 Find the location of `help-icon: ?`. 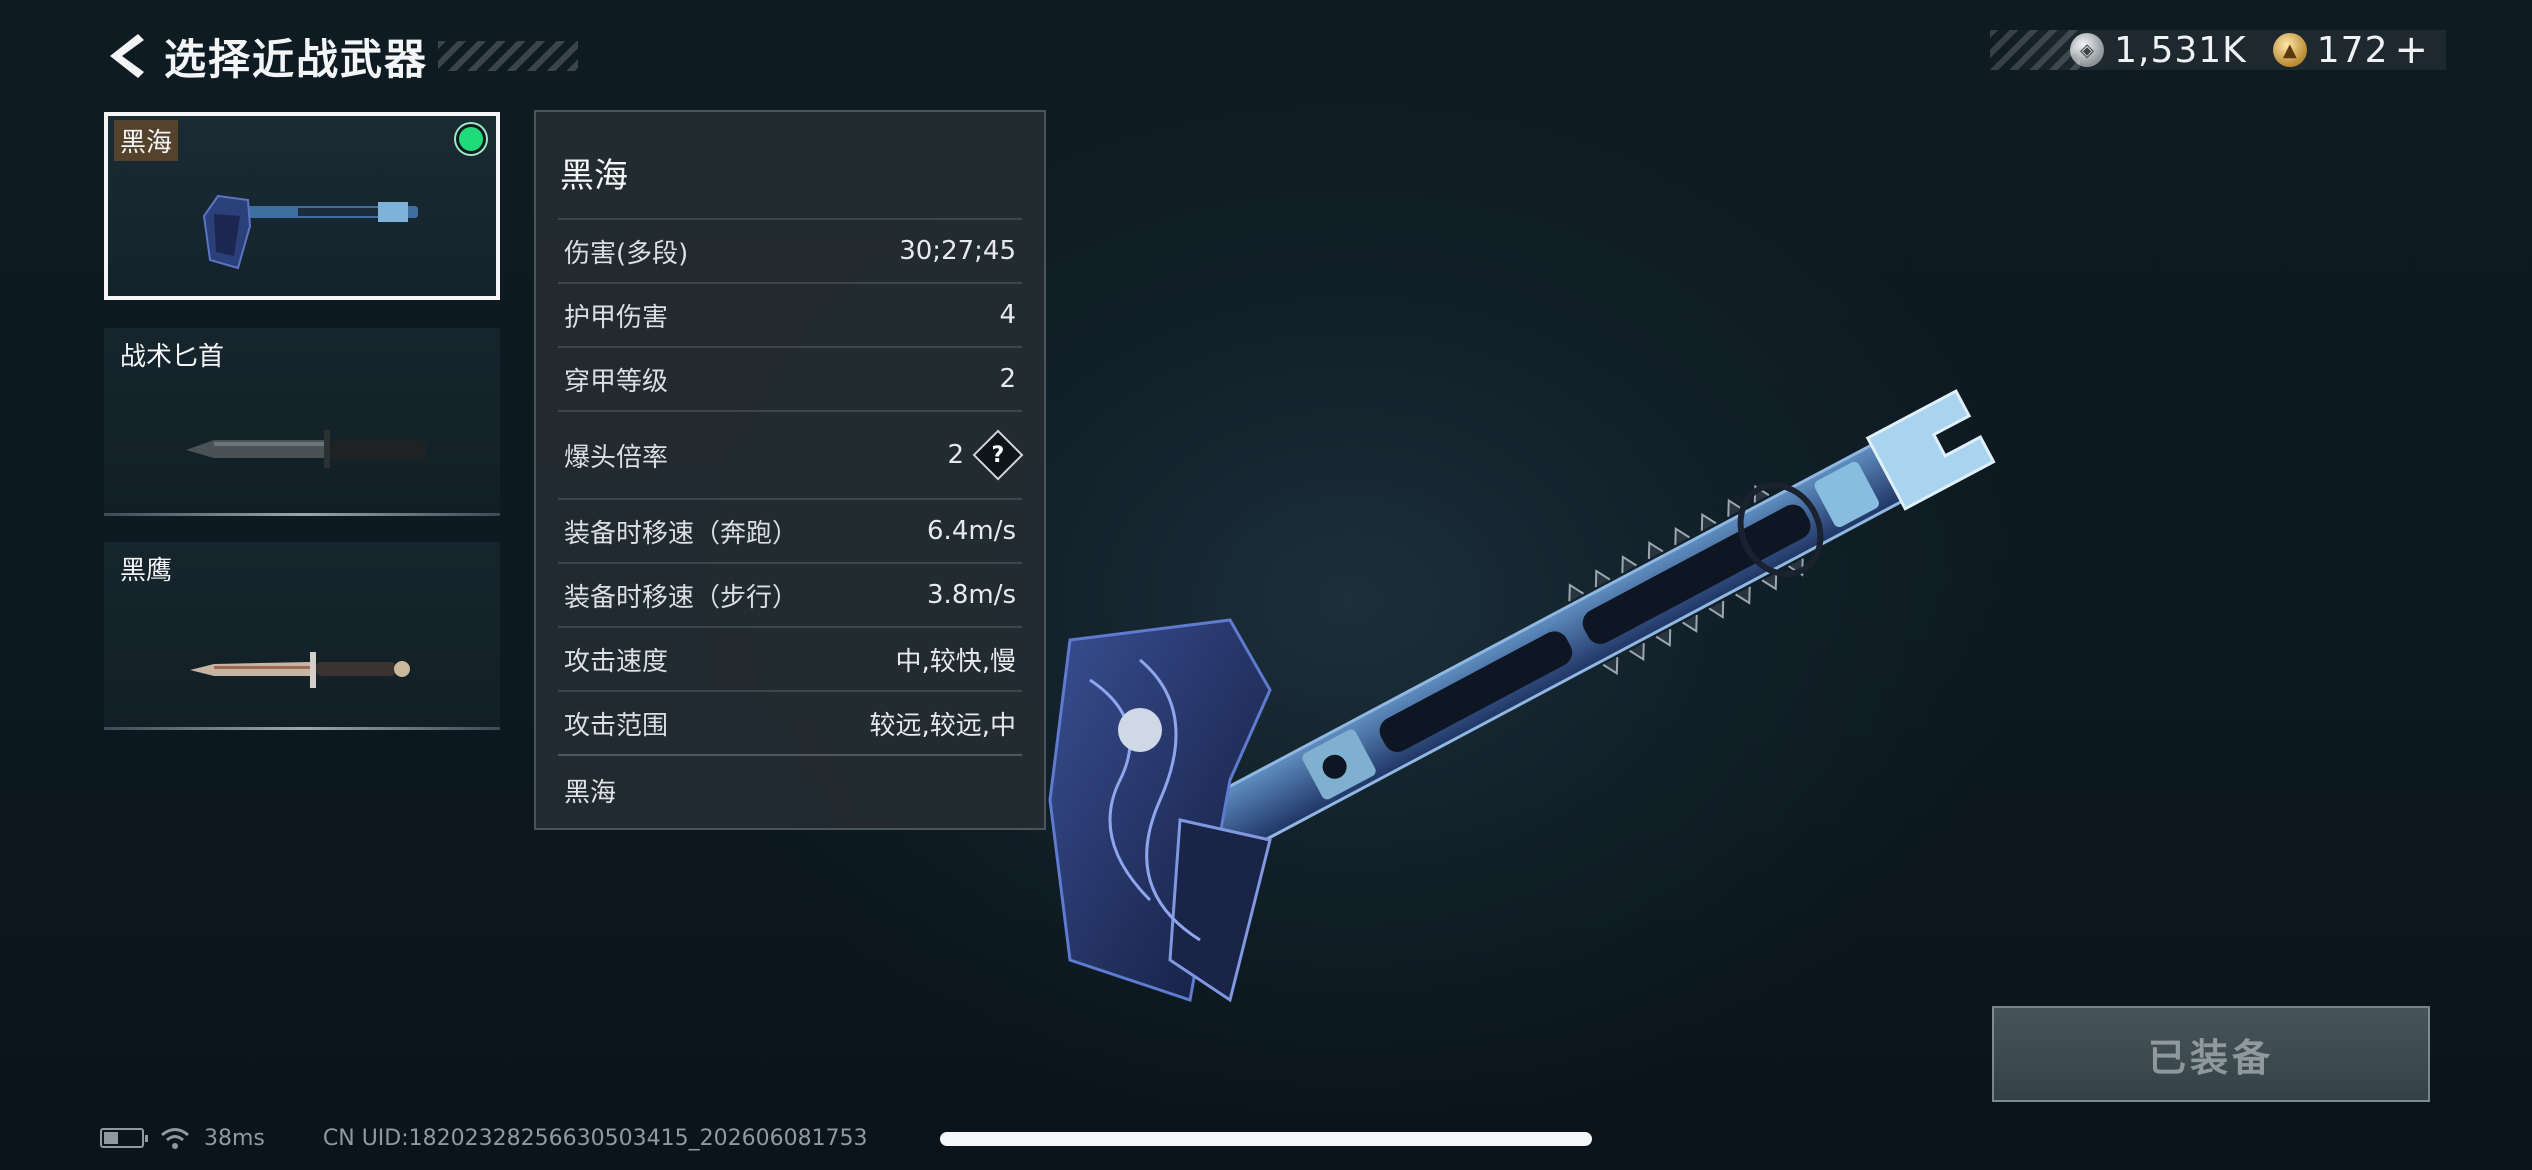

help-icon: ? is located at coordinates (998, 455).